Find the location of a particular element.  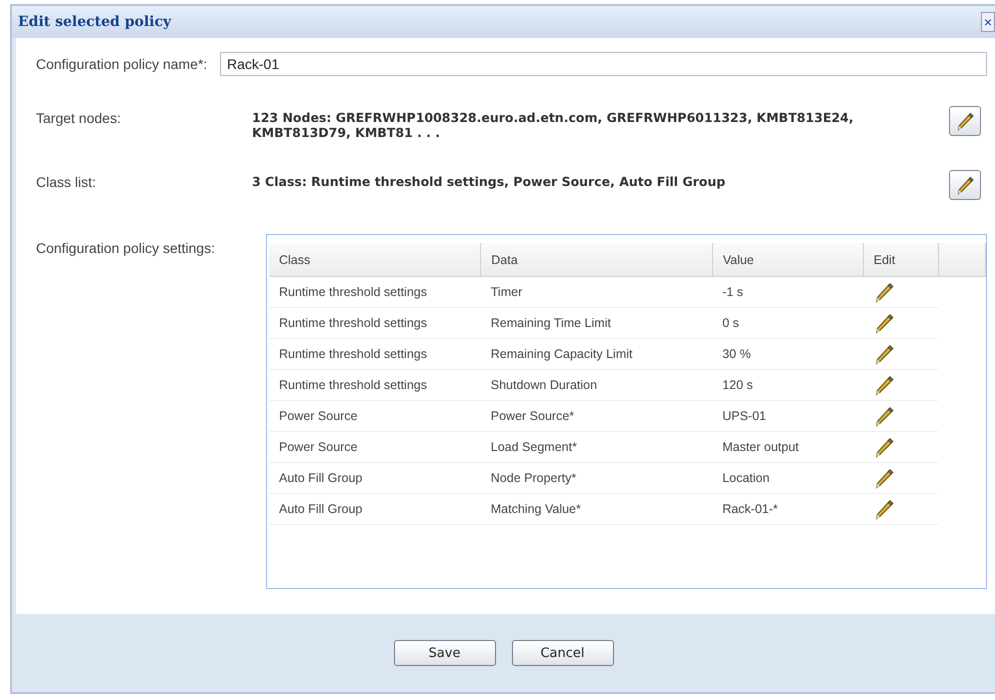

table-cell: Shutdown Duration is located at coordinates (544, 385).